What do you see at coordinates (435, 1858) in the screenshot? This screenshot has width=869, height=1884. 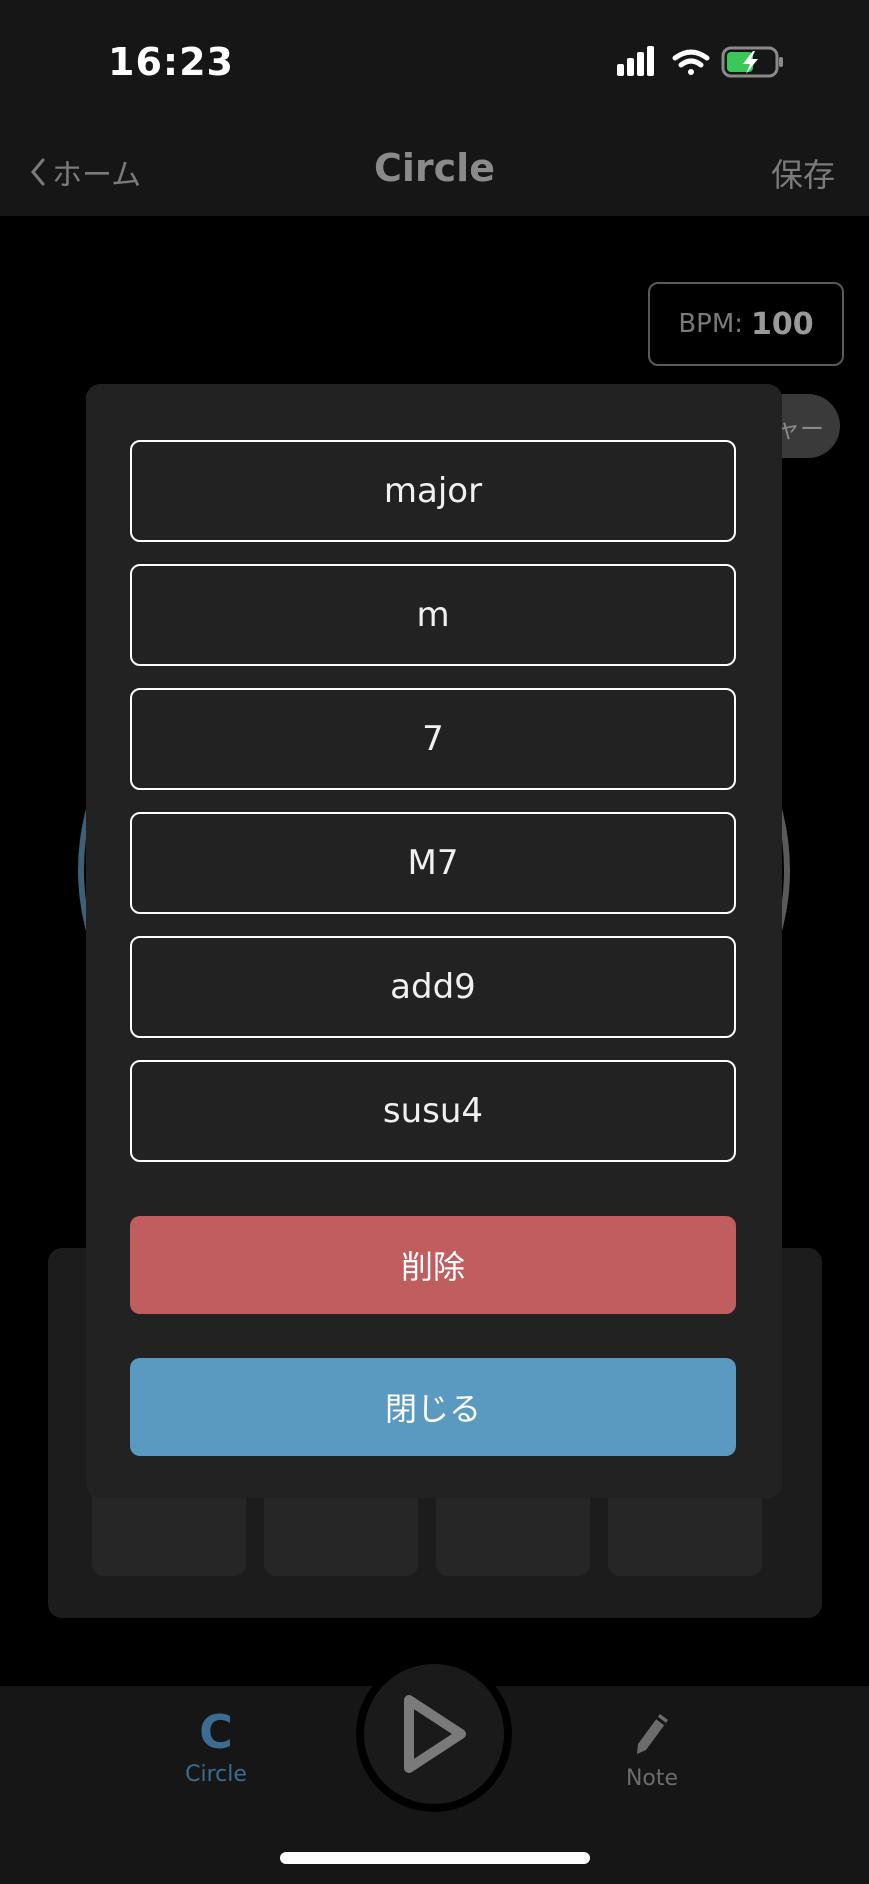 I see `home-indicator` at bounding box center [435, 1858].